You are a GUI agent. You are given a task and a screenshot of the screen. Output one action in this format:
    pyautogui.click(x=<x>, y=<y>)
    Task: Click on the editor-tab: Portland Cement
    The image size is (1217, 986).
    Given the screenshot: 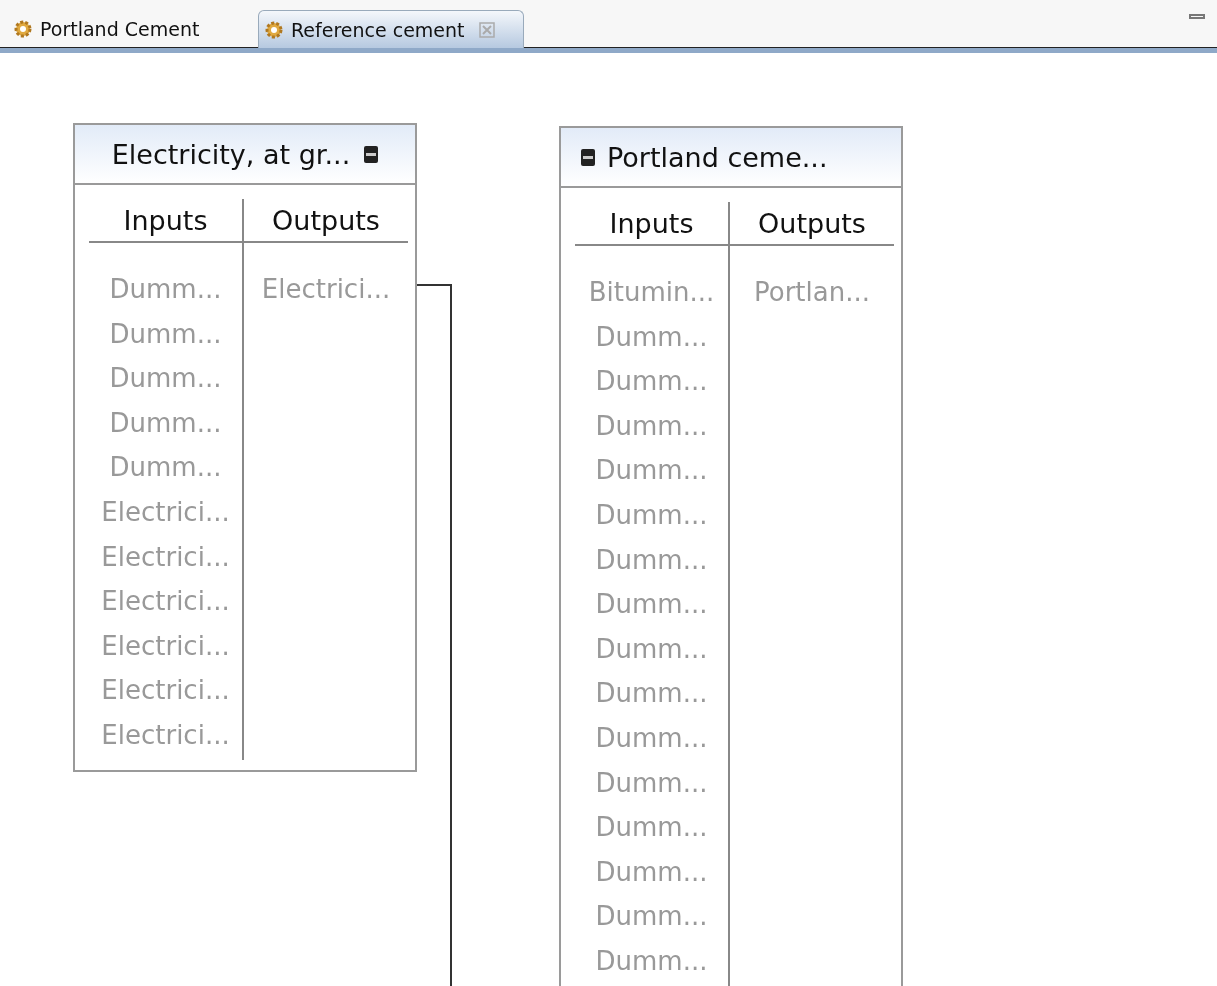 What is the action you would take?
    pyautogui.click(x=133, y=29)
    